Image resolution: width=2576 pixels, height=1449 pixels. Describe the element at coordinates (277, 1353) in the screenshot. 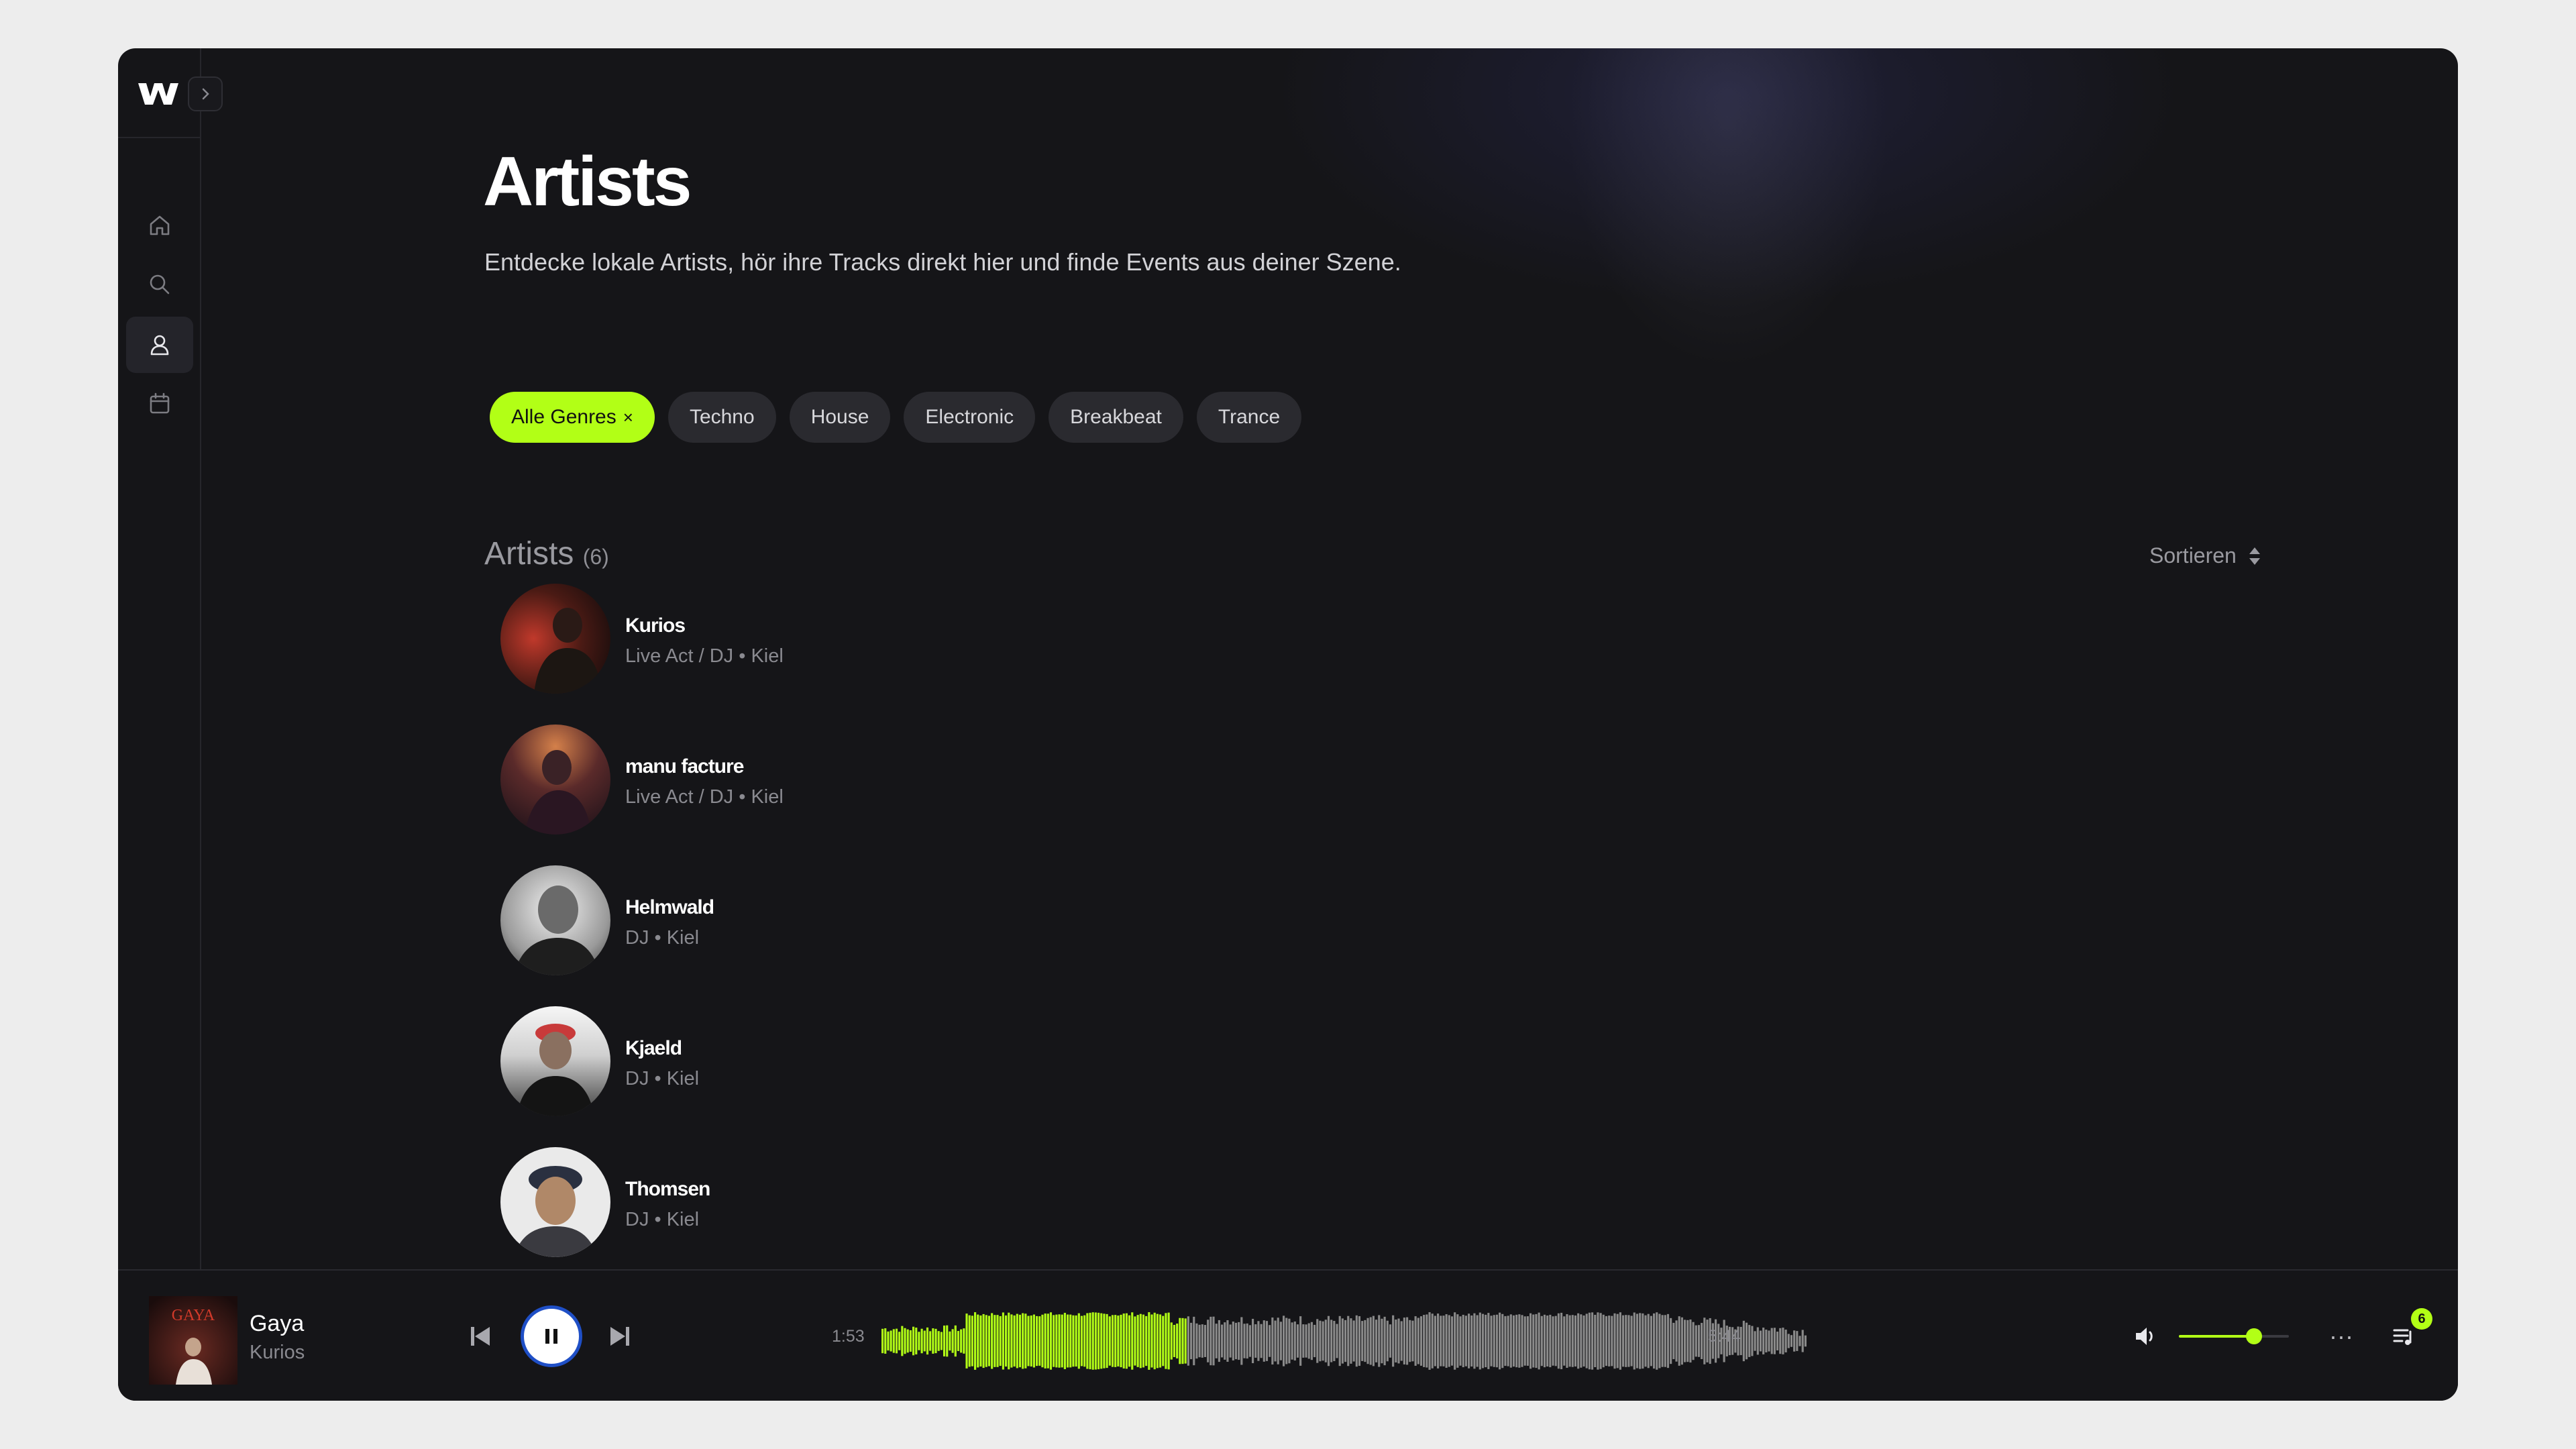

I see `track-artist: Kurios` at that location.